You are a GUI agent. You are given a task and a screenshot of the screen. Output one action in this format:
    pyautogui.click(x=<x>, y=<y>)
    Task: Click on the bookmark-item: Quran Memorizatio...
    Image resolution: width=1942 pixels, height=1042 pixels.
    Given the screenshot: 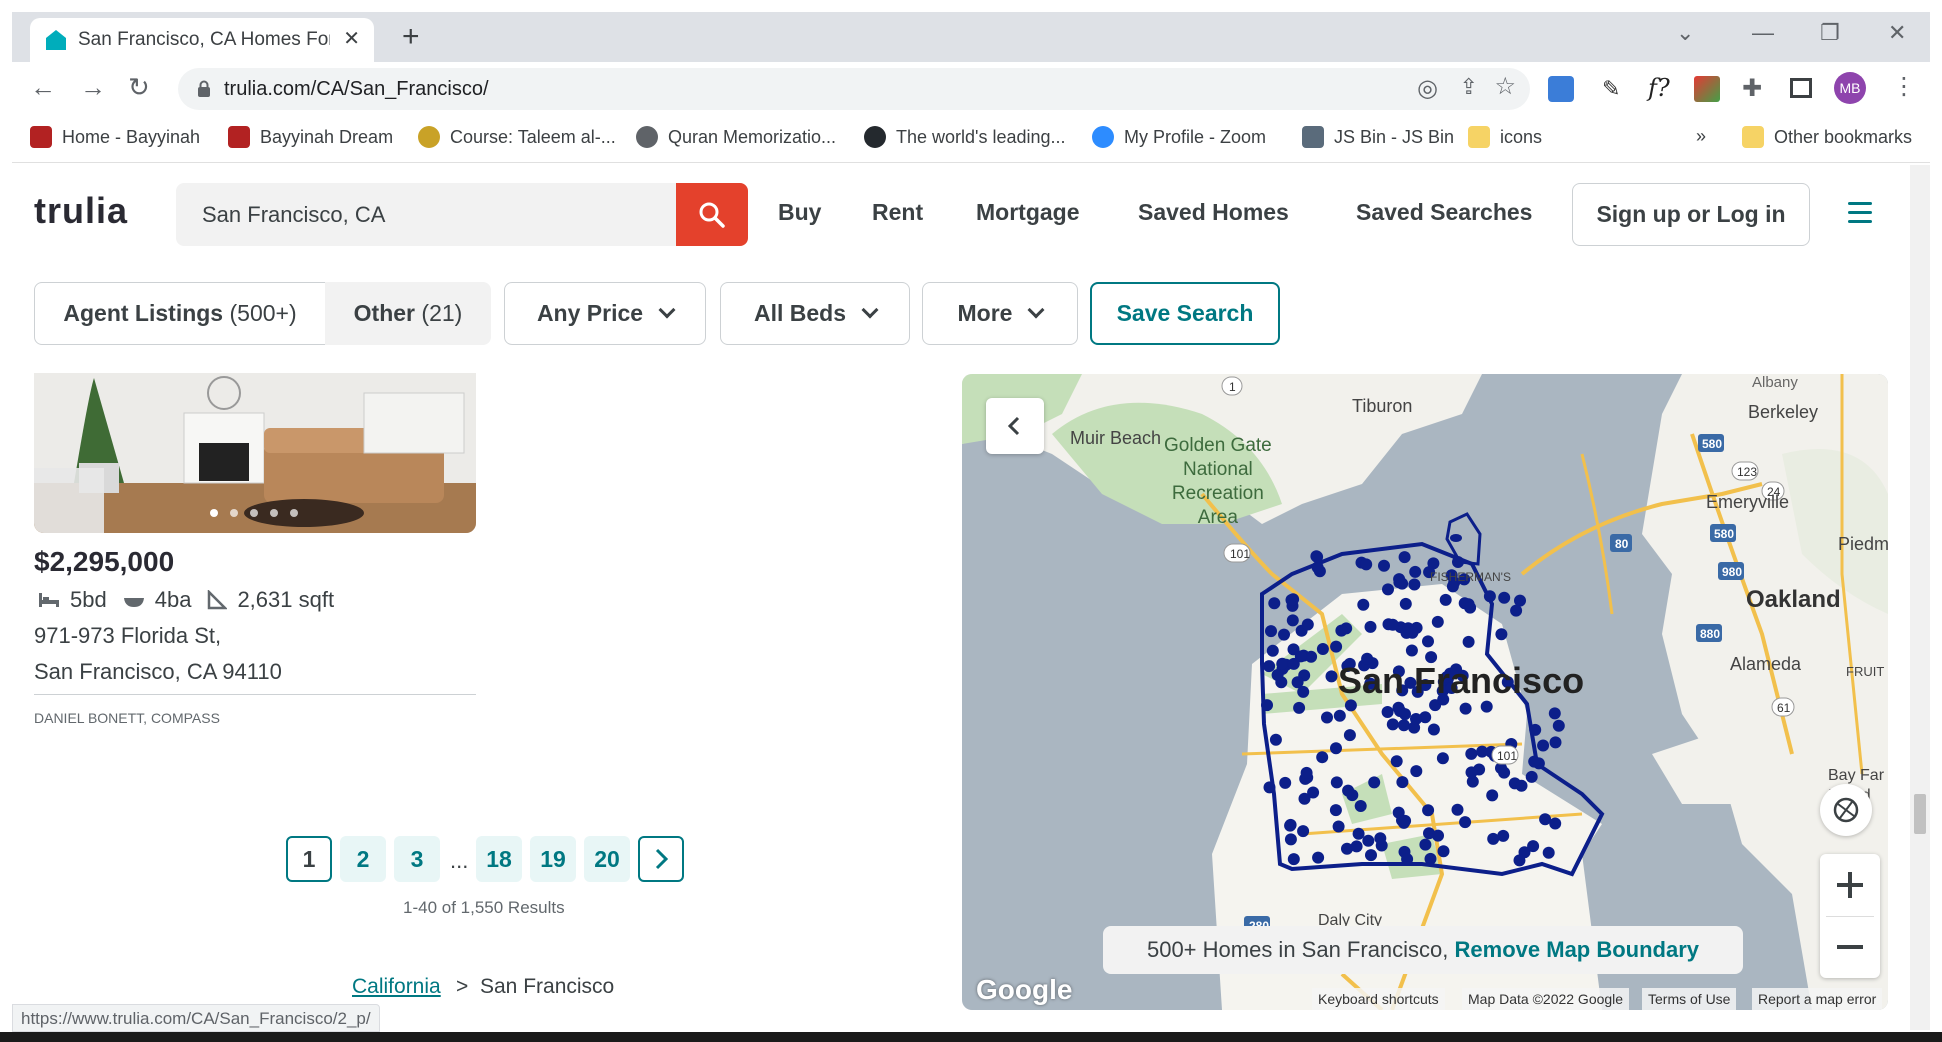 What is the action you would take?
    pyautogui.click(x=736, y=137)
    